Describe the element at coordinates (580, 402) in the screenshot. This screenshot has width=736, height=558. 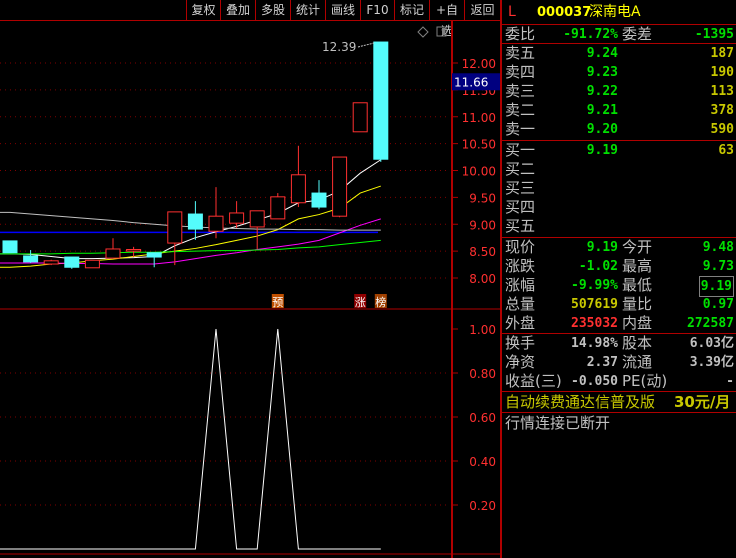
I see `promo-text: 自动续费通达信普及版` at that location.